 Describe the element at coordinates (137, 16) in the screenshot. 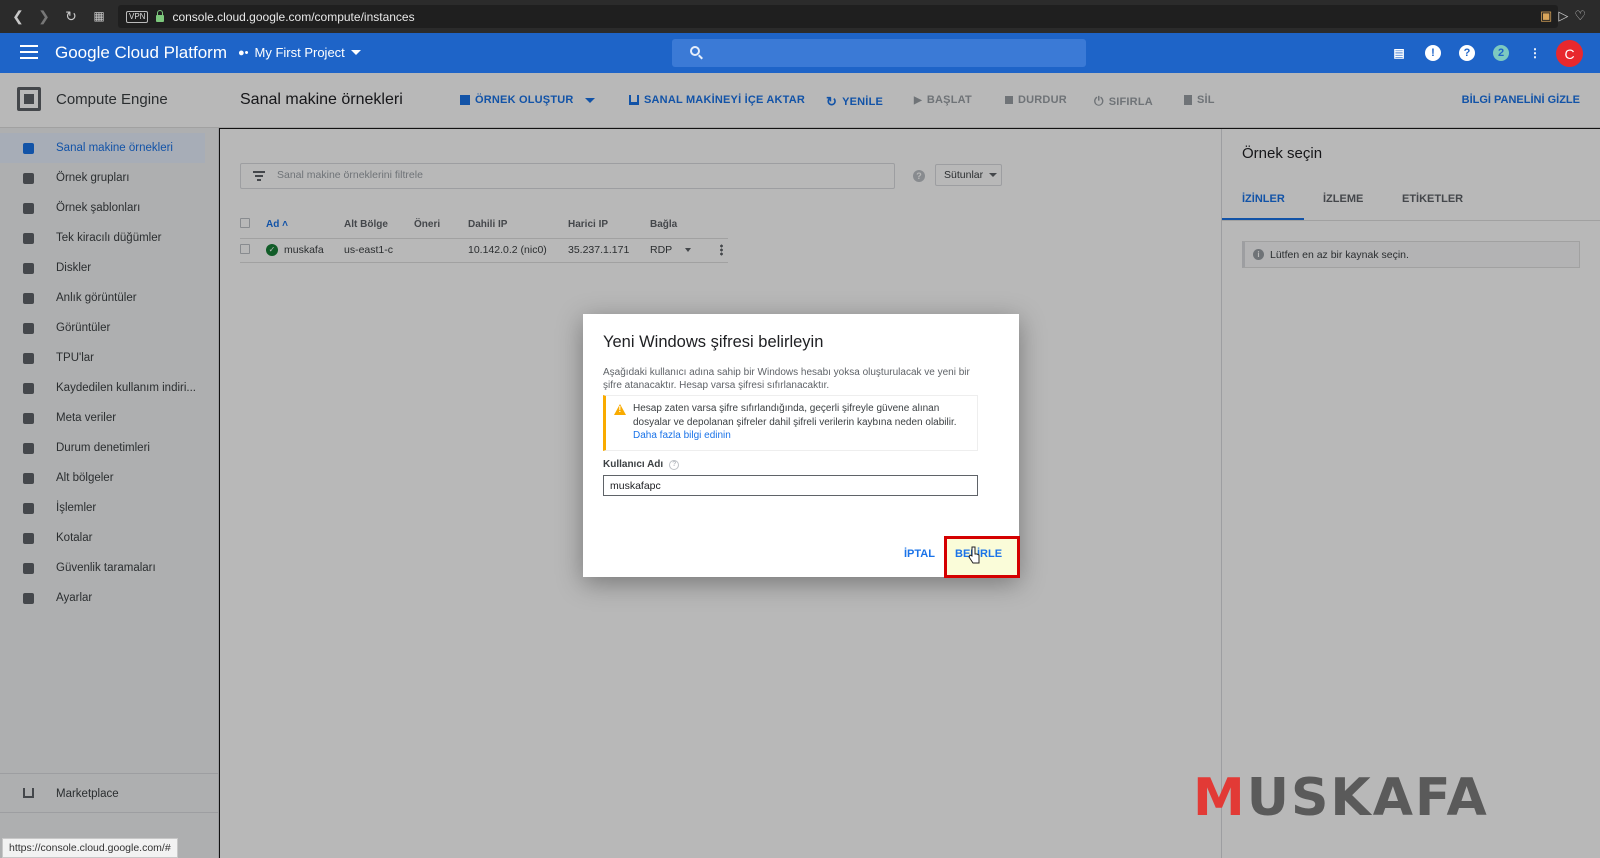

I see `vpn-badge: VPN` at that location.